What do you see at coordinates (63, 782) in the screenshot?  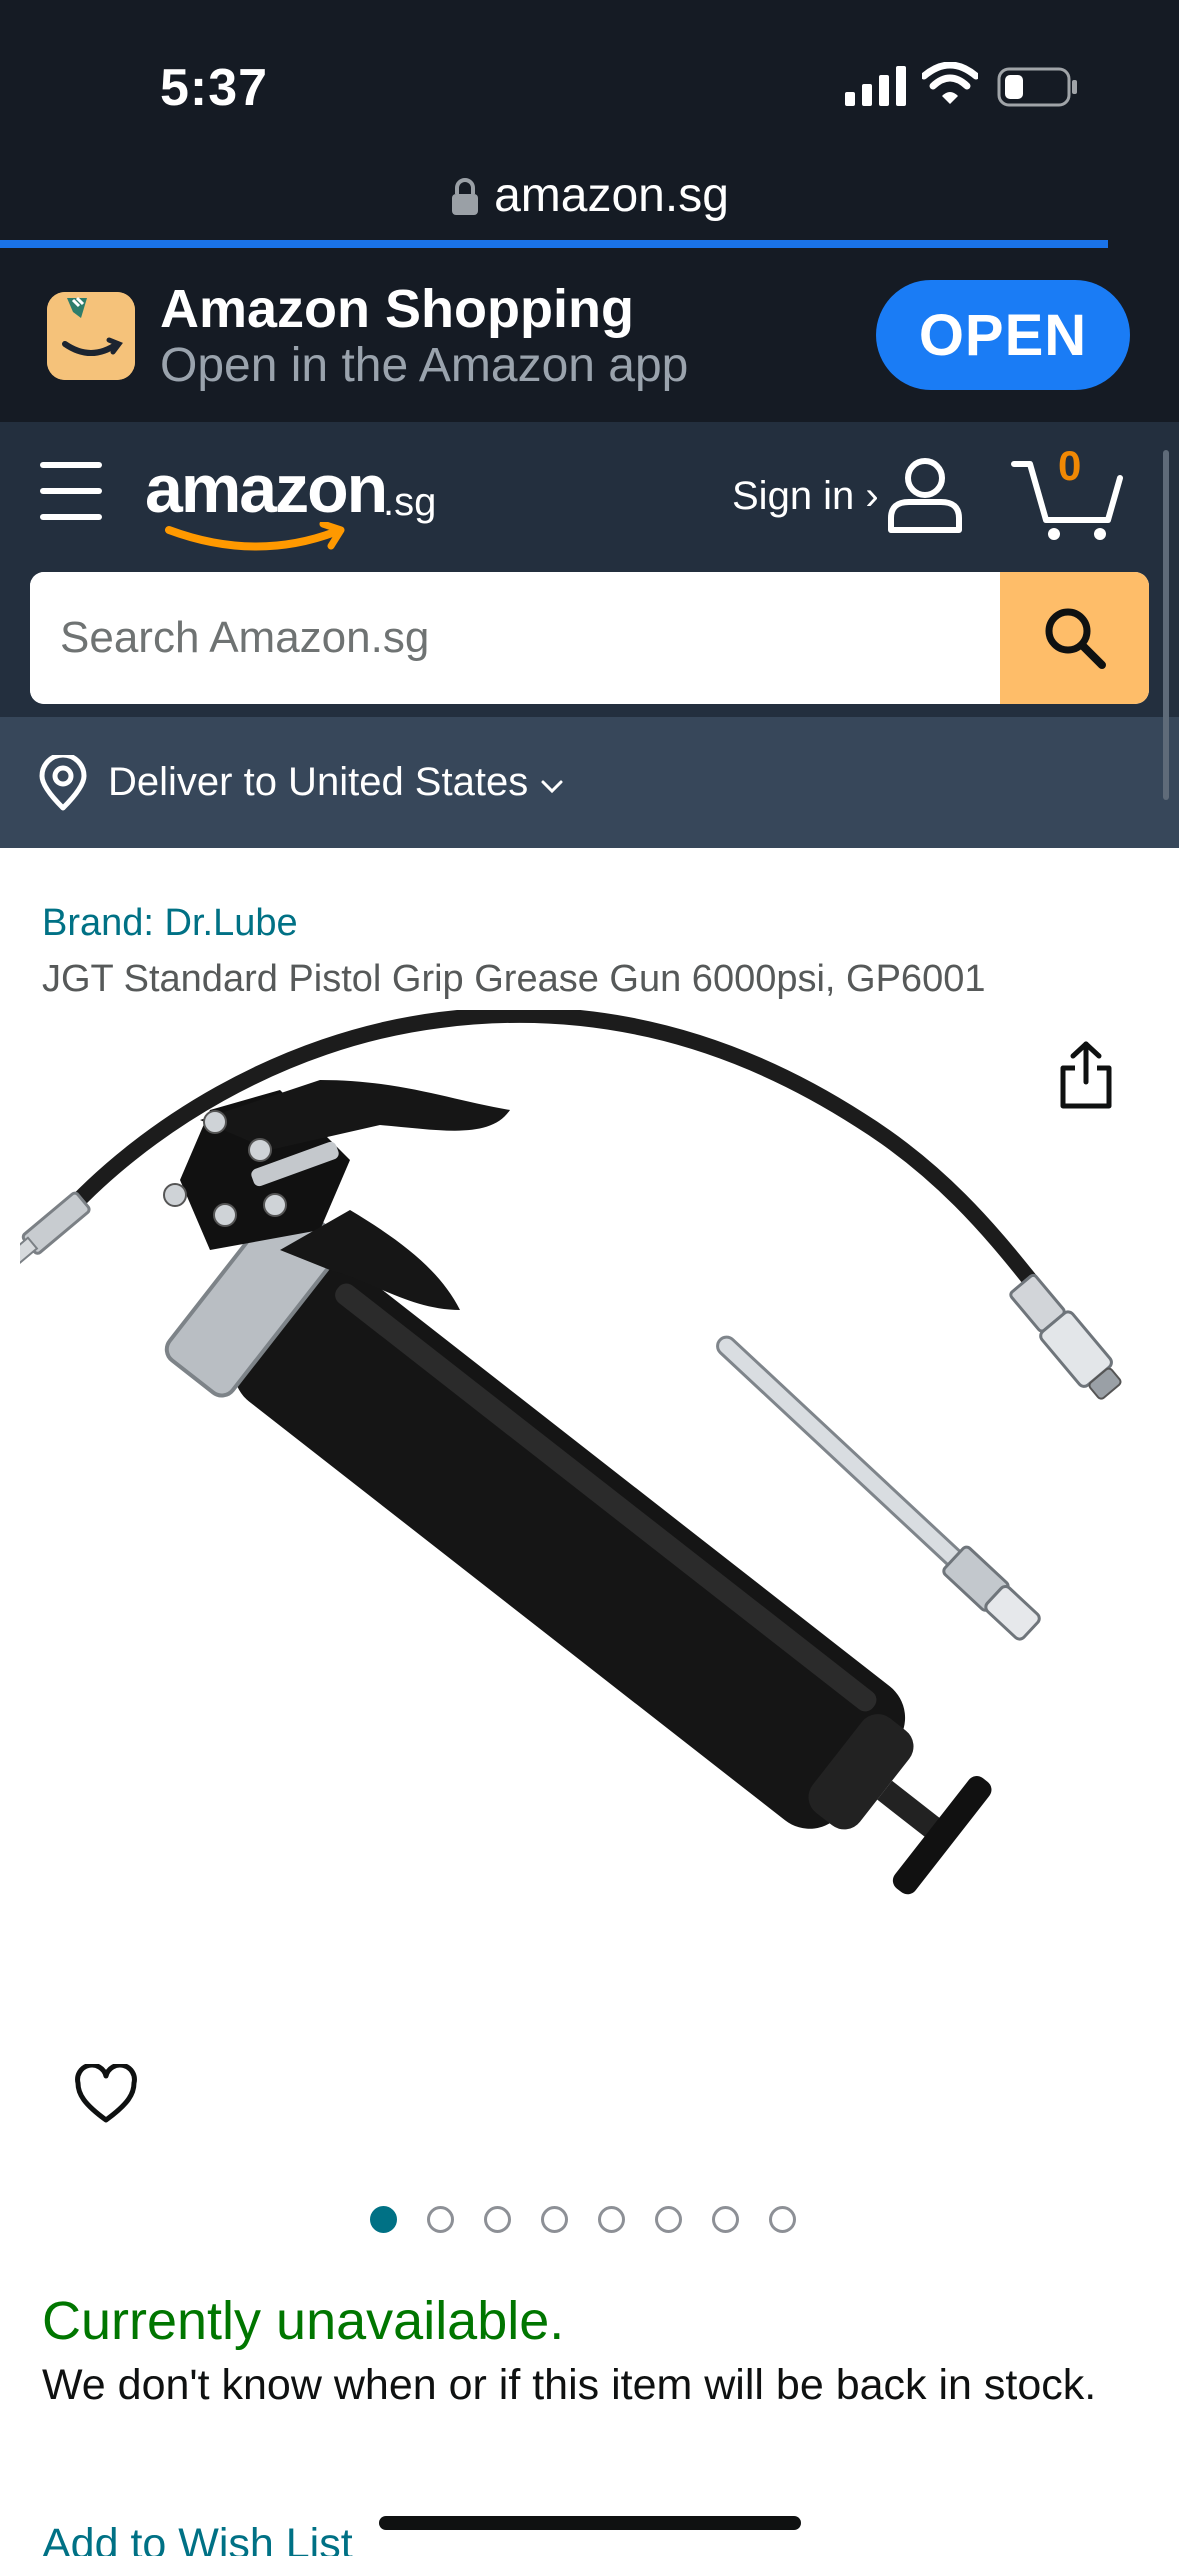 I see `location-pin-icon` at bounding box center [63, 782].